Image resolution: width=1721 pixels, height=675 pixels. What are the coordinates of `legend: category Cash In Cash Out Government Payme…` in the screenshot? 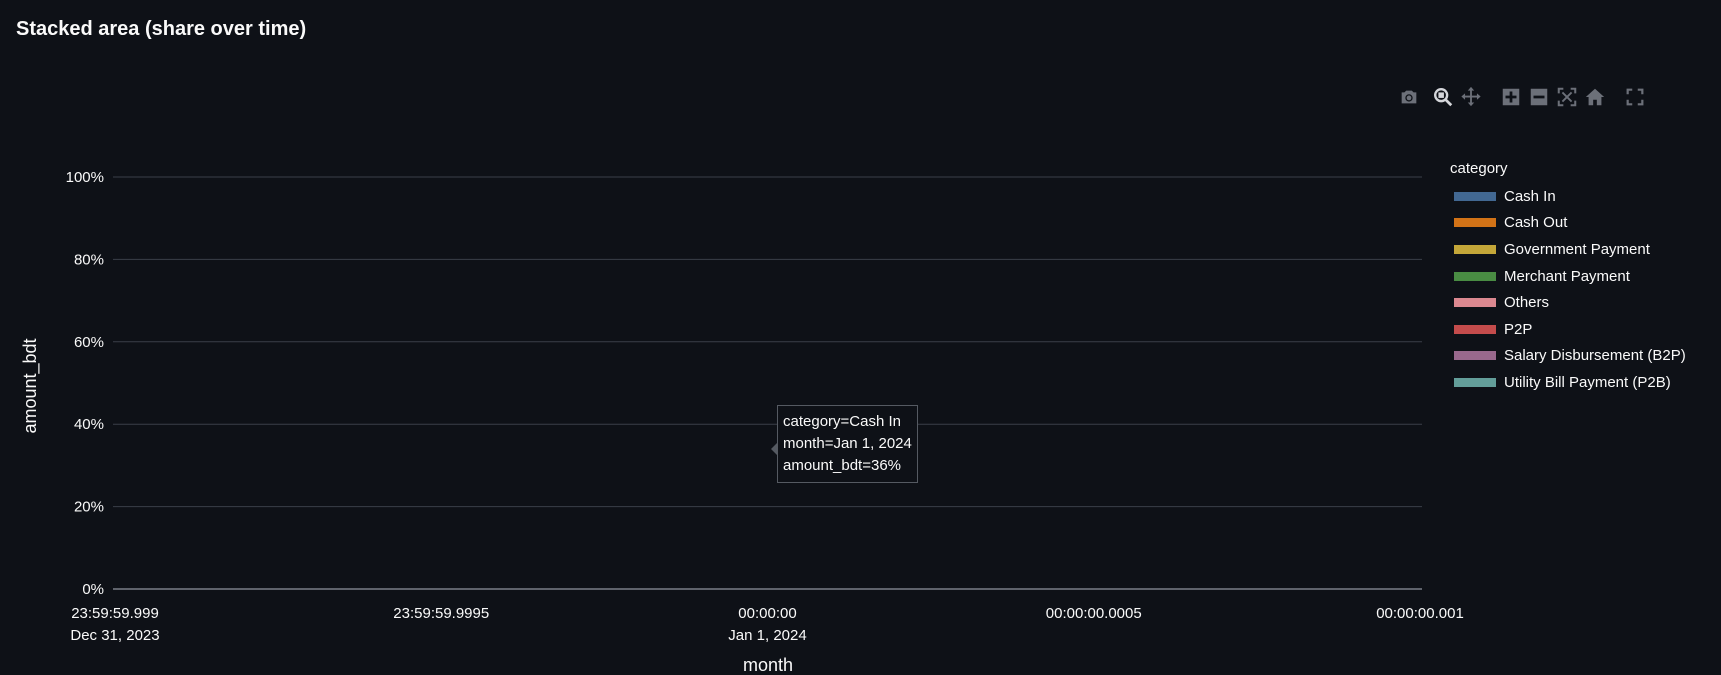 It's located at (1568, 278).